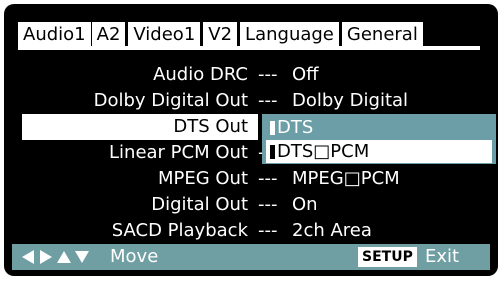 Image resolution: width=504 pixels, height=281 pixels. What do you see at coordinates (289, 35) in the screenshot?
I see `tab-language: Language` at bounding box center [289, 35].